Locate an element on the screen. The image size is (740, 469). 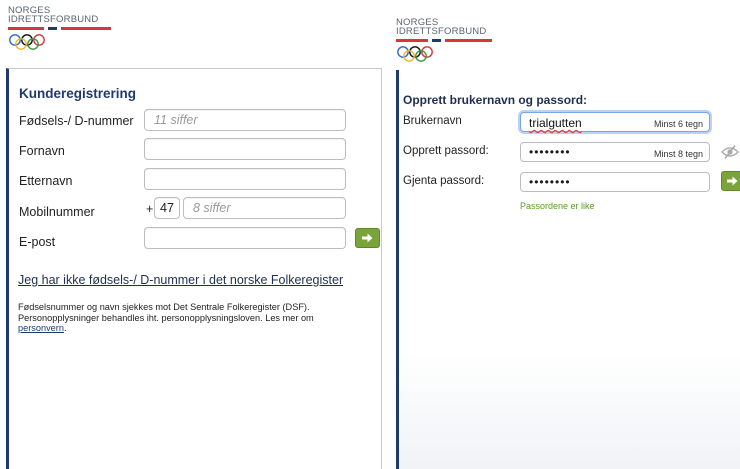
password-input: •••••••• Minst 8 tegn is located at coordinates (615, 152).